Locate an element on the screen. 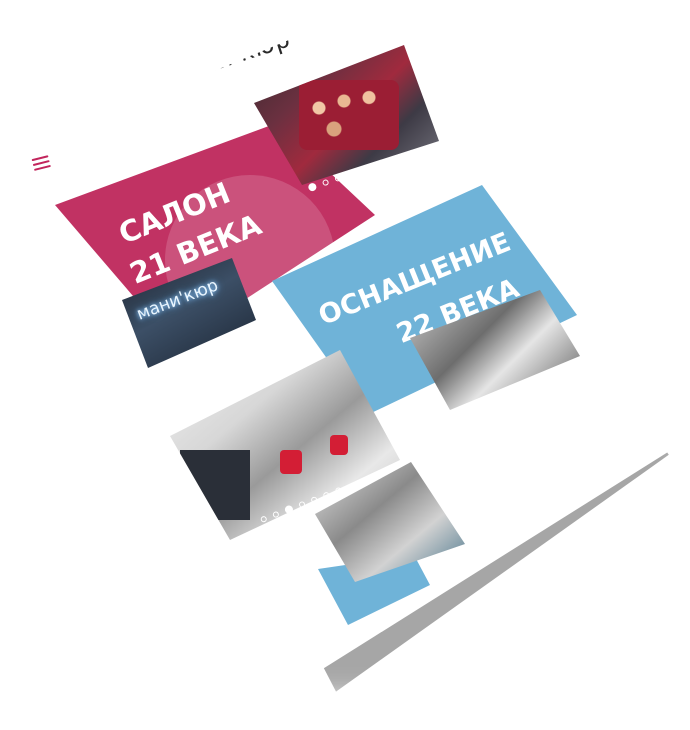  team-people is located at coordinates (349, 115).